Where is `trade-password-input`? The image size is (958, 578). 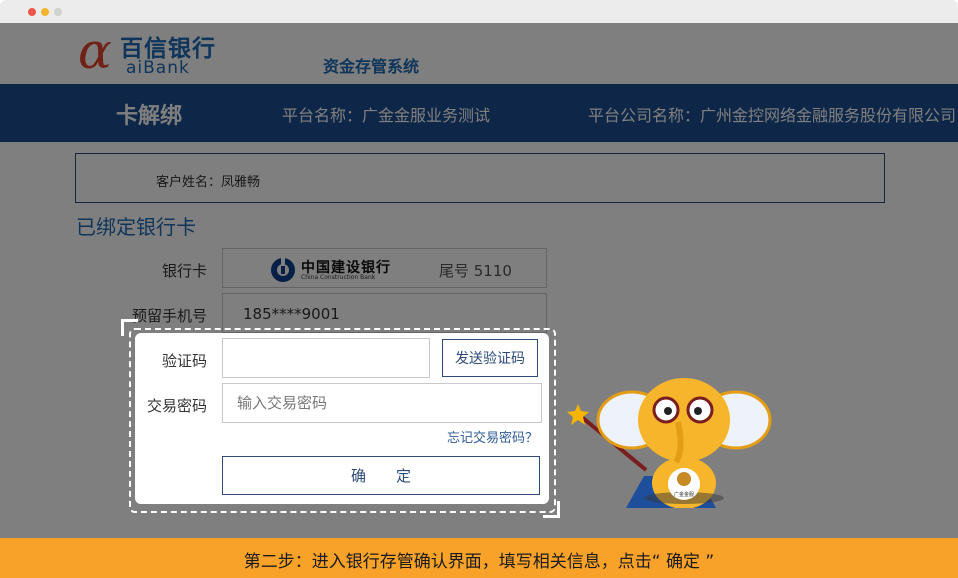 trade-password-input is located at coordinates (382, 403).